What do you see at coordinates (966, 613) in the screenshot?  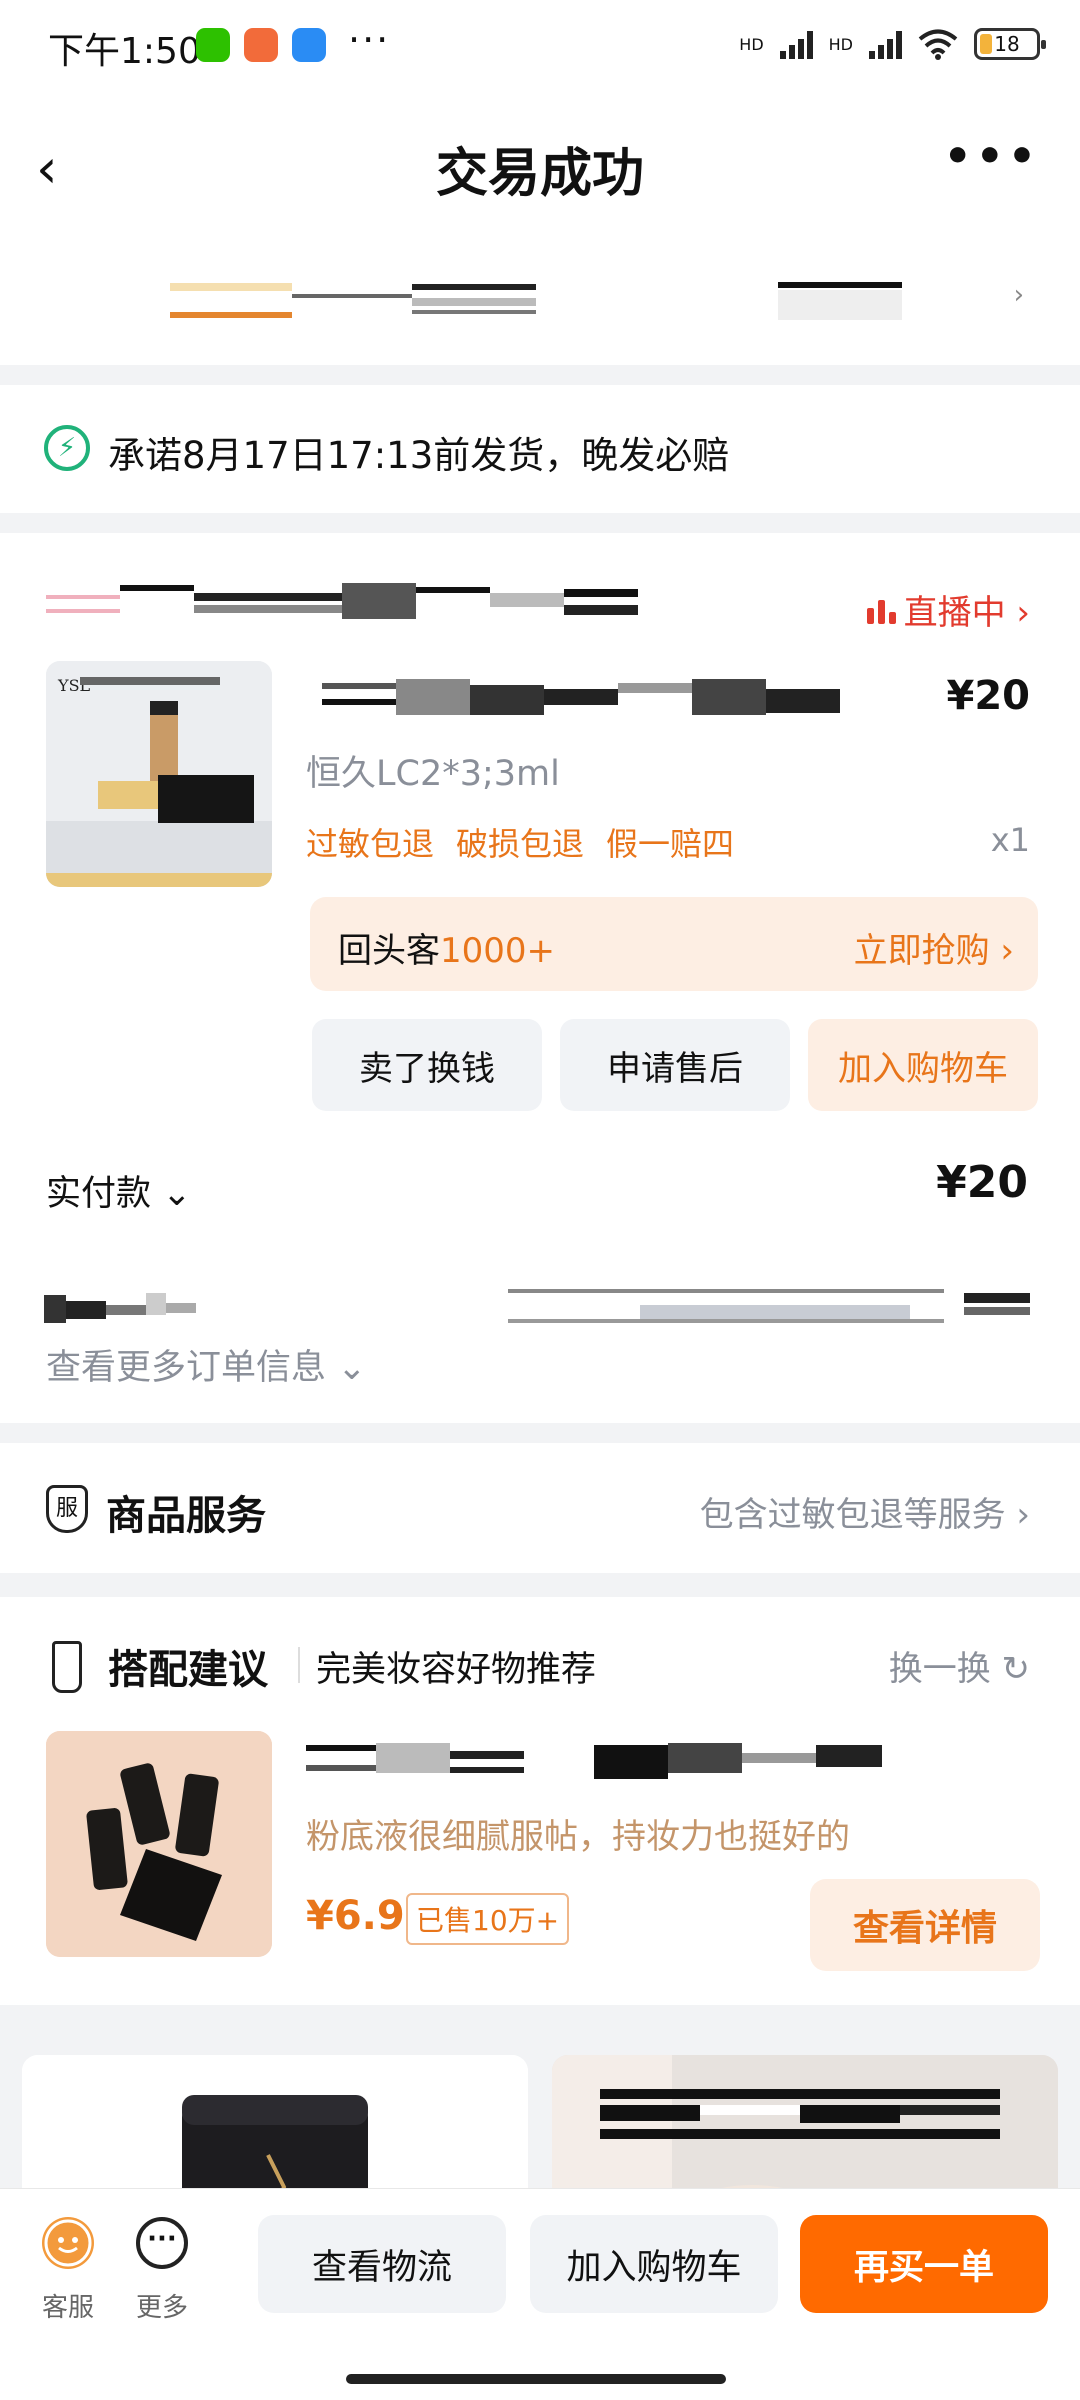 I see `live-label: 直播中 ›` at bounding box center [966, 613].